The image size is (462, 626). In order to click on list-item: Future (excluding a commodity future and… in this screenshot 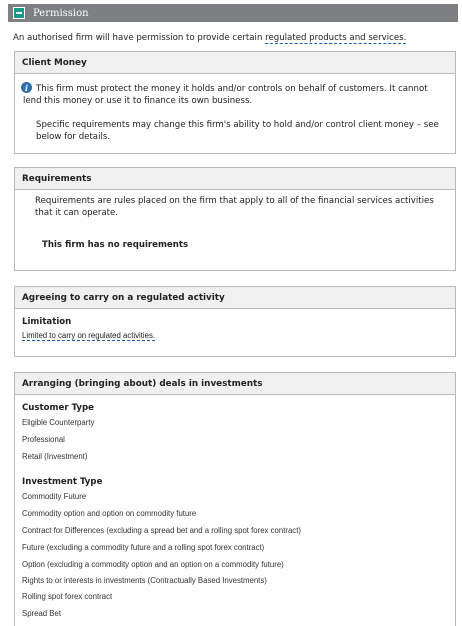, I will do `click(143, 547)`.